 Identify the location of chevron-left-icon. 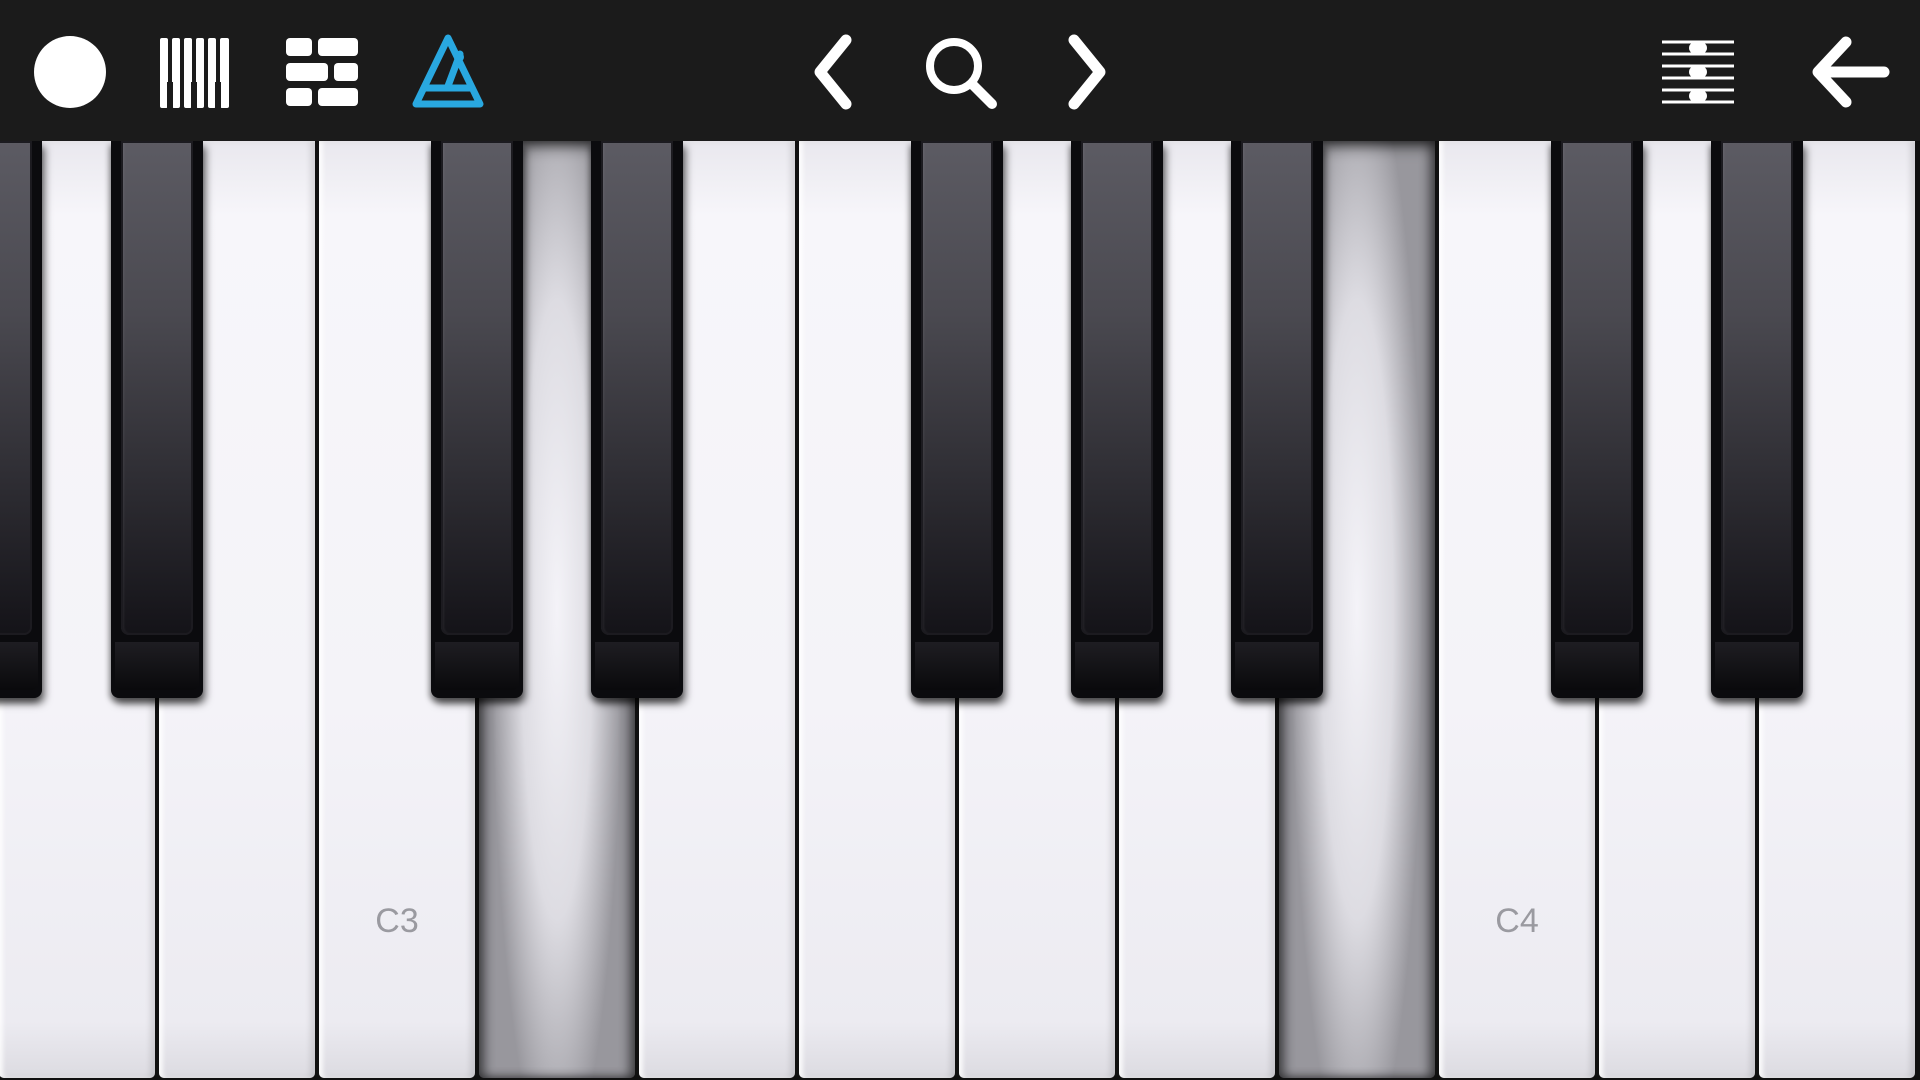
(833, 72).